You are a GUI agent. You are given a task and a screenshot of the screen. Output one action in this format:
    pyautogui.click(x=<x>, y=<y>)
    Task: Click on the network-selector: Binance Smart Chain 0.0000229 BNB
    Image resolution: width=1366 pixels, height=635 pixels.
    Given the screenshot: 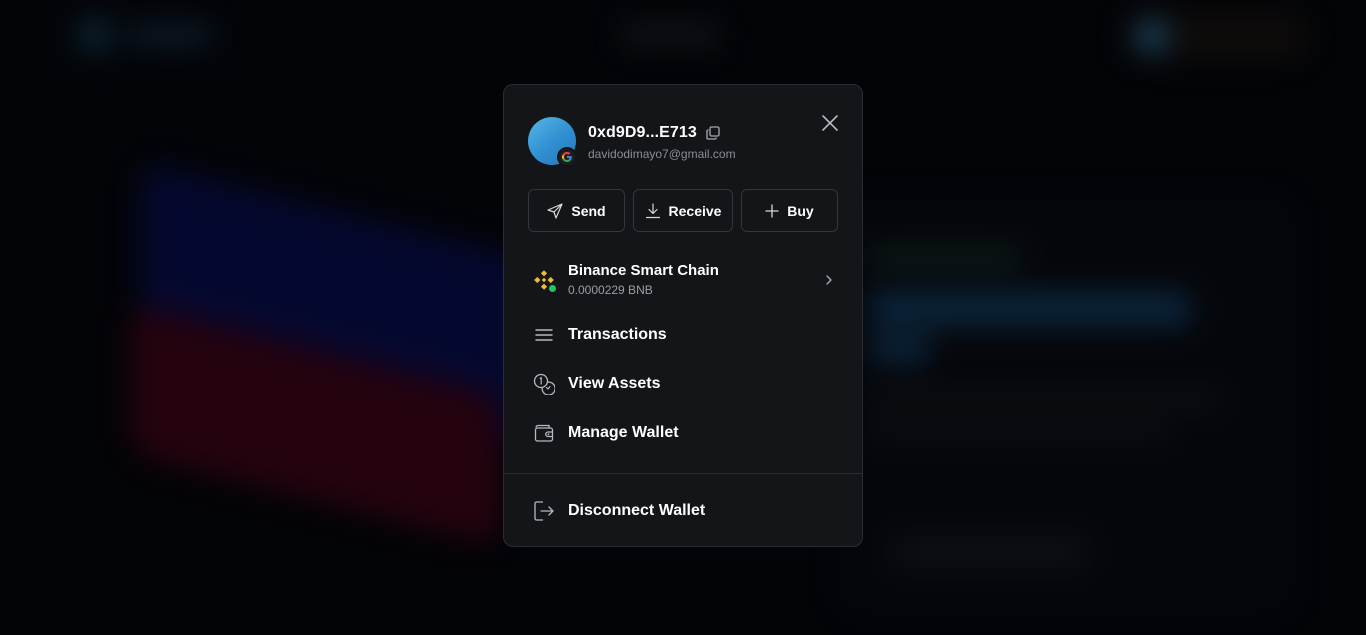 What is the action you would take?
    pyautogui.click(x=684, y=280)
    